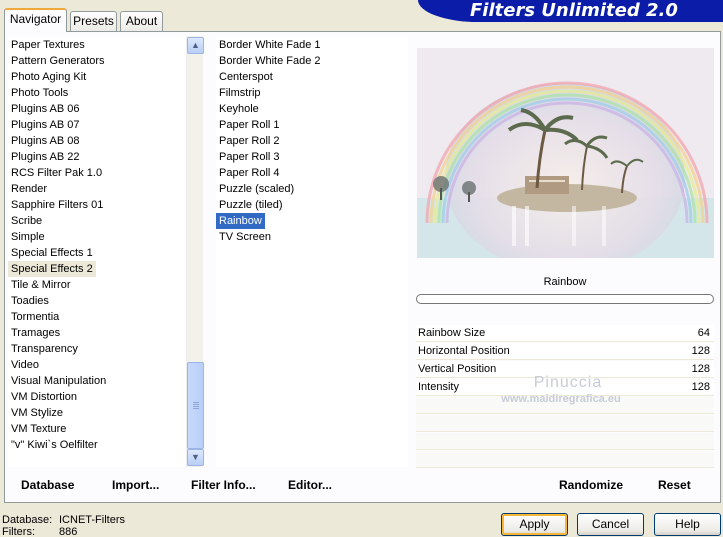 The width and height of the screenshot is (723, 537). What do you see at coordinates (687, 524) in the screenshot?
I see `help-button: Help` at bounding box center [687, 524].